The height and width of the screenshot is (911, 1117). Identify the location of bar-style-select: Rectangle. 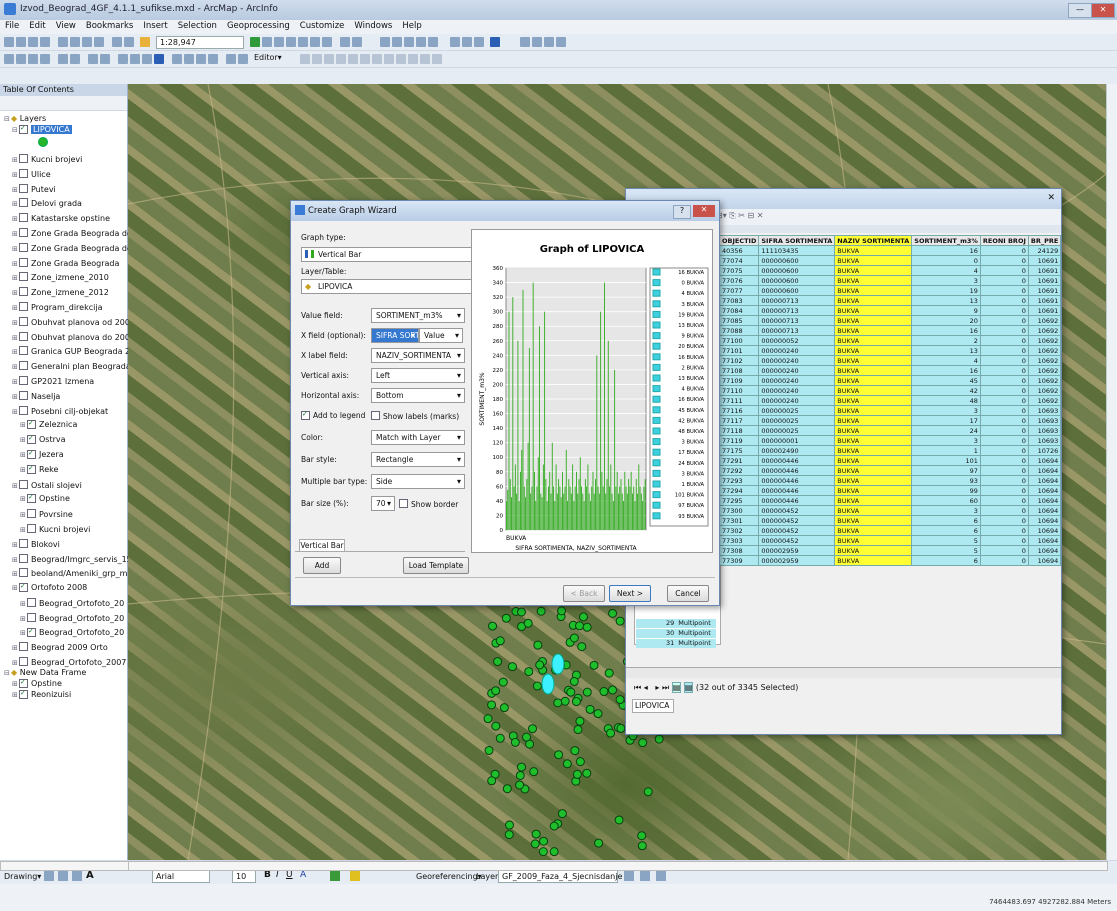
(418, 459).